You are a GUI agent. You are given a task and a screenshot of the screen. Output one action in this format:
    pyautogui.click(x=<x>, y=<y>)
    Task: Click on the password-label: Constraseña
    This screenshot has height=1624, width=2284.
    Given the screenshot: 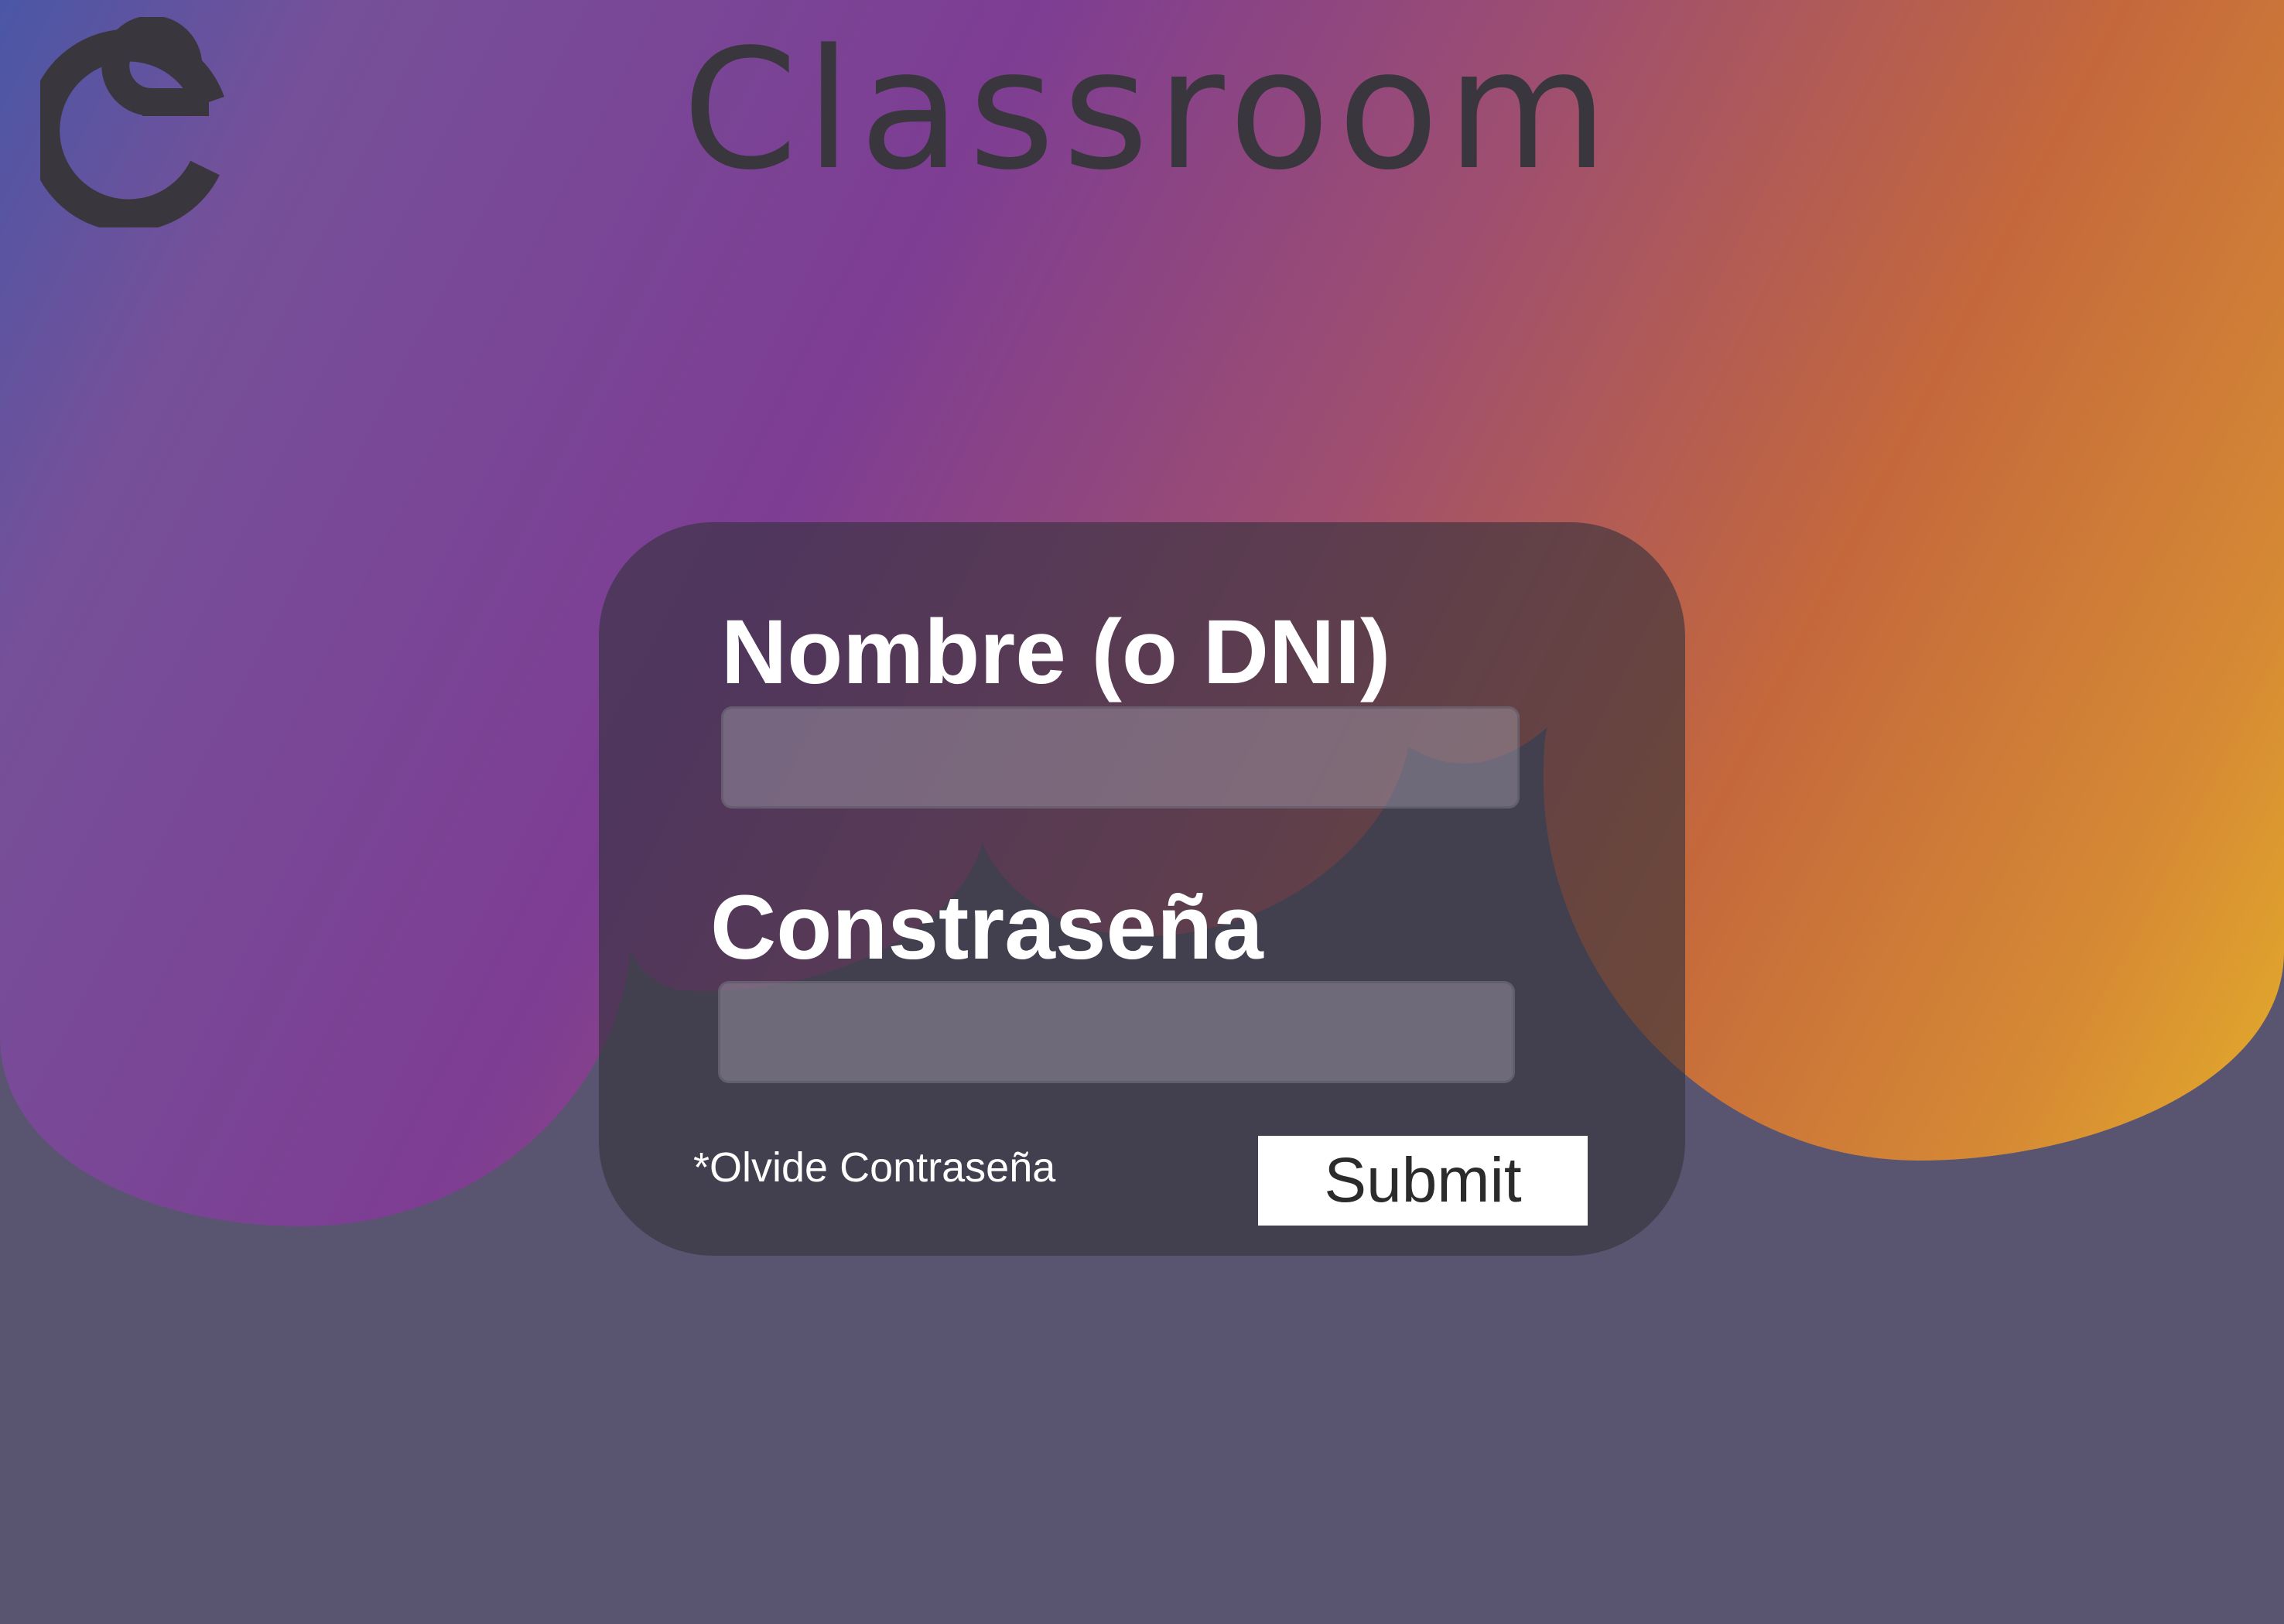 What is the action you would take?
    pyautogui.click(x=987, y=928)
    